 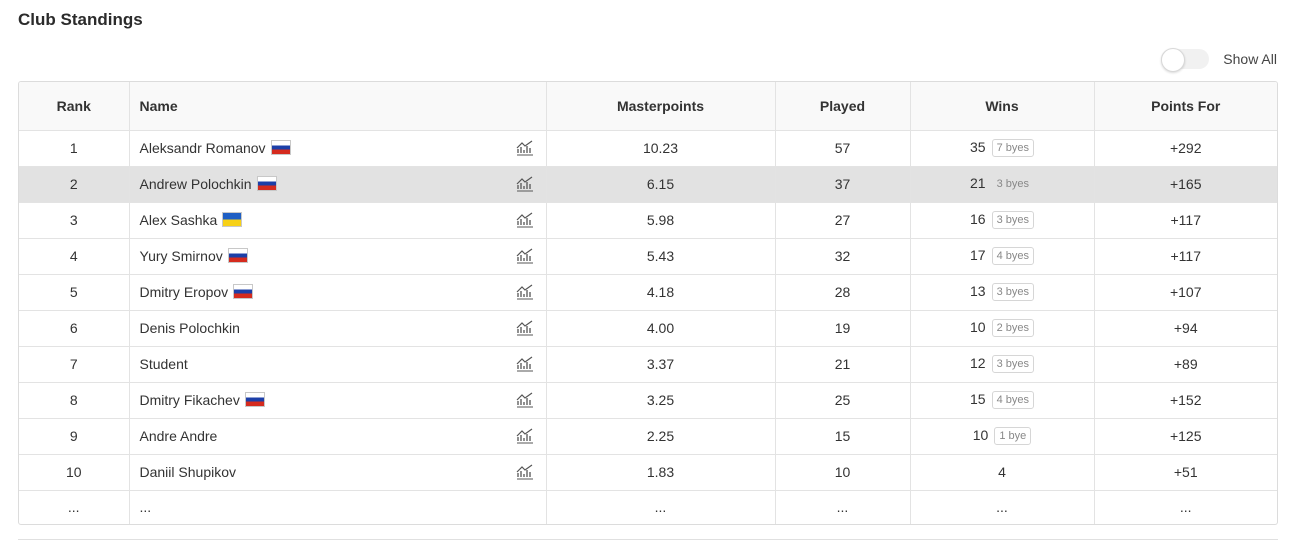 I want to click on player-name: Denis Polochkin, so click(x=190, y=328).